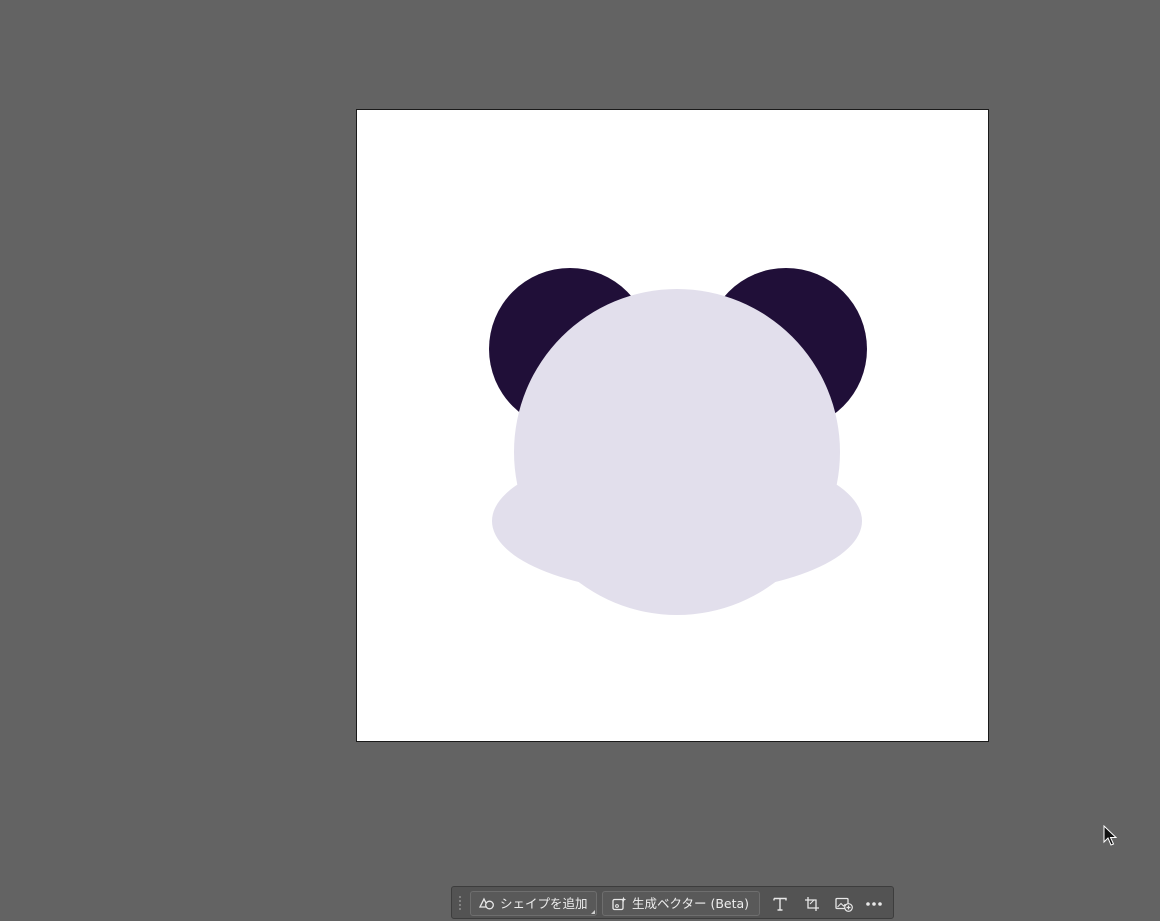 The width and height of the screenshot is (1160, 921). Describe the element at coordinates (677, 452) in the screenshot. I see `face-shape` at that location.